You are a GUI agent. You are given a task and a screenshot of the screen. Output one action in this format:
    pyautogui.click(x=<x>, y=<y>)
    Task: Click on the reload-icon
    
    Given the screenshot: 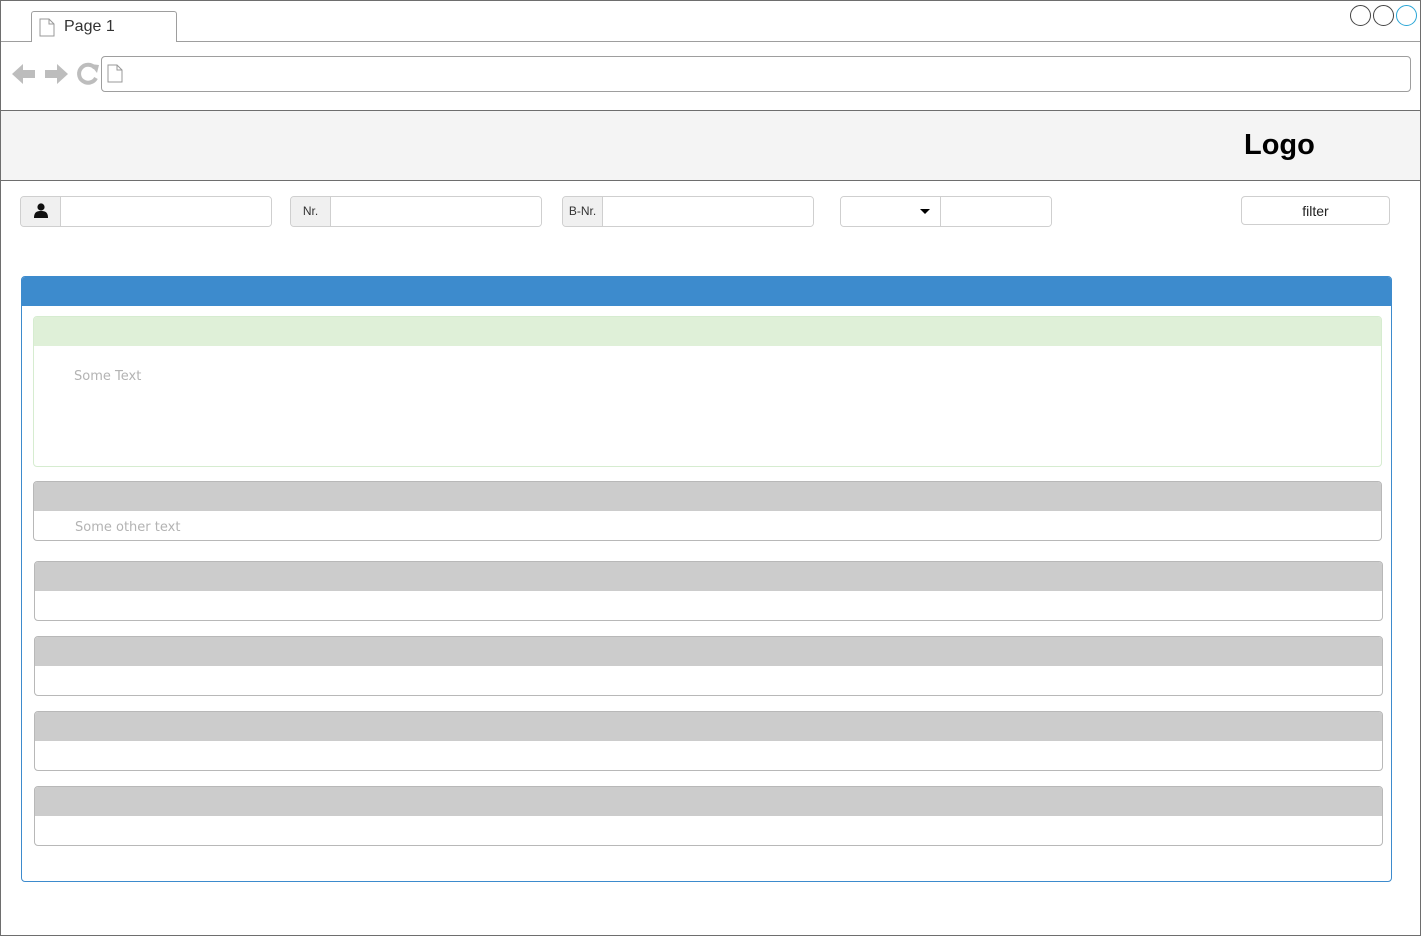 What is the action you would take?
    pyautogui.click(x=88, y=76)
    